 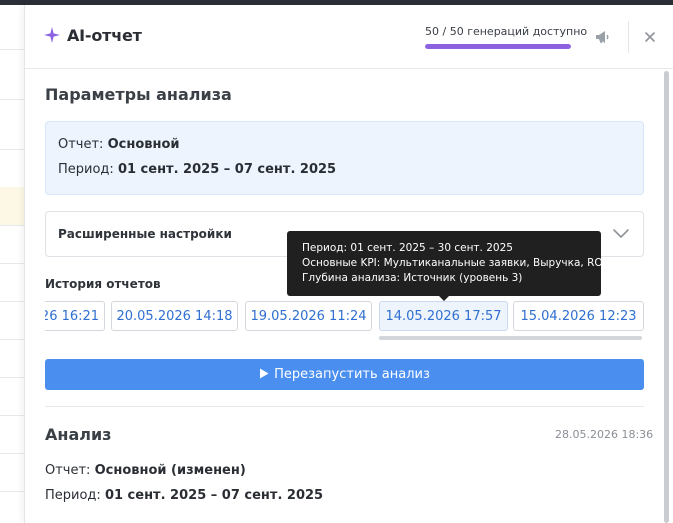 I want to click on tooltip-depth: Глубина анализа: Источник (уровень 3), so click(x=412, y=278).